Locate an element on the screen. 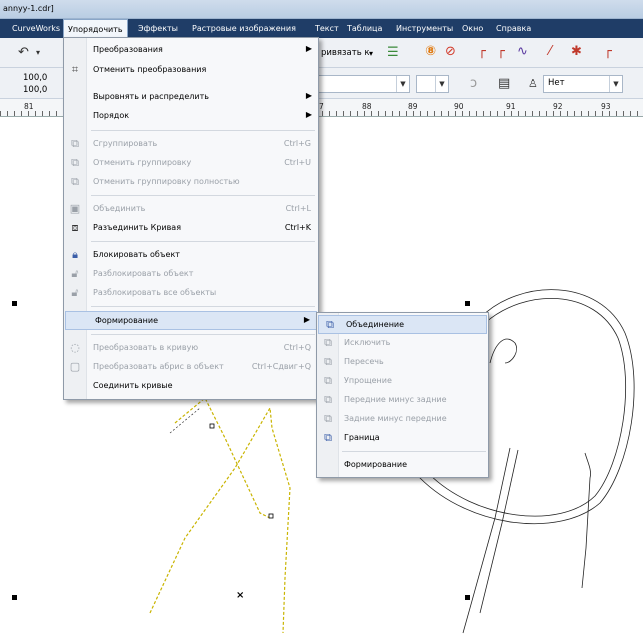 Image resolution: width=643 pixels, height=640 pixels. lock-icon: 🔒︎ is located at coordinates (75, 254).